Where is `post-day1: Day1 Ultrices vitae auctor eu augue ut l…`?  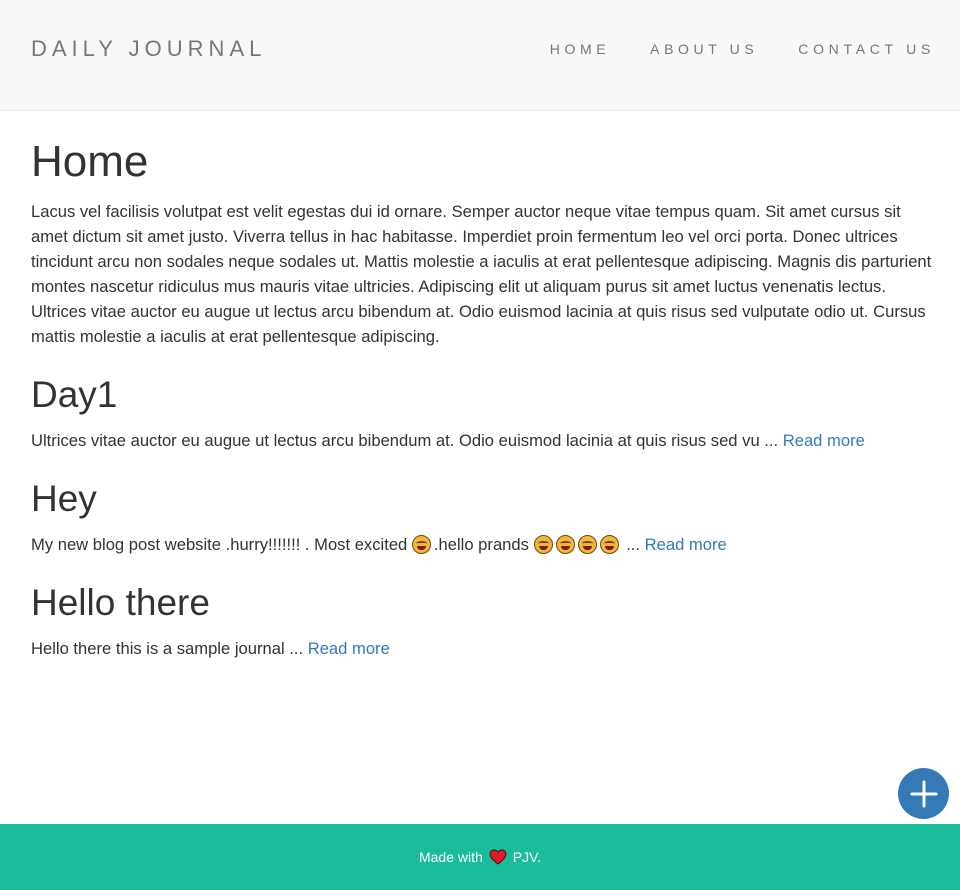 post-day1: Day1 Ultrices vitae auctor eu augue ut l… is located at coordinates (483, 414).